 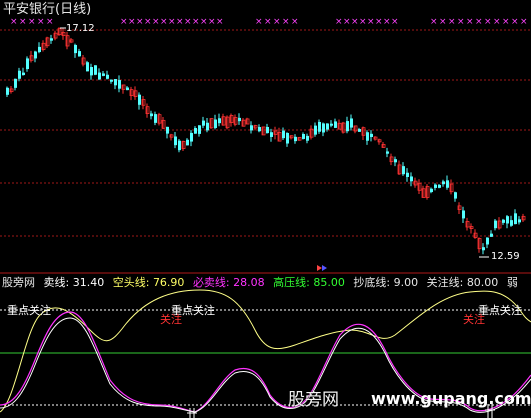 I want to click on chart-title: 平安银行(日线), so click(x=47, y=9).